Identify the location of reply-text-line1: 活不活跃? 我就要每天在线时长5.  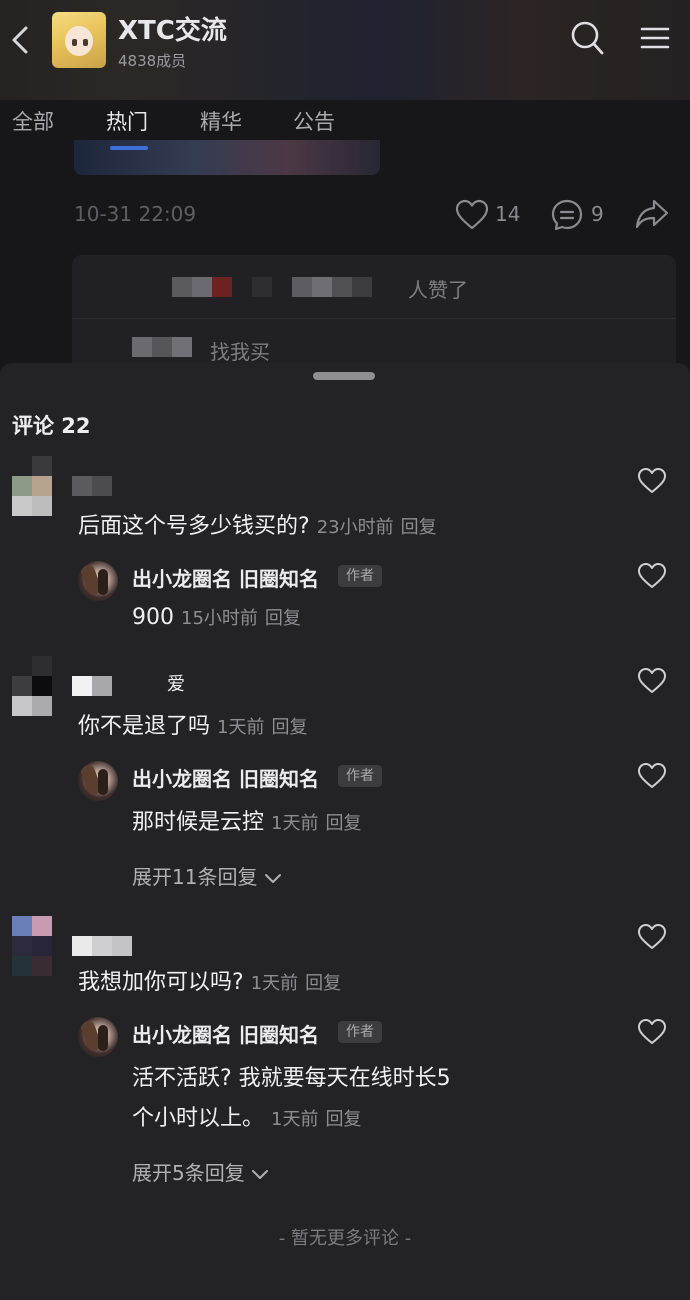
(291, 1078).